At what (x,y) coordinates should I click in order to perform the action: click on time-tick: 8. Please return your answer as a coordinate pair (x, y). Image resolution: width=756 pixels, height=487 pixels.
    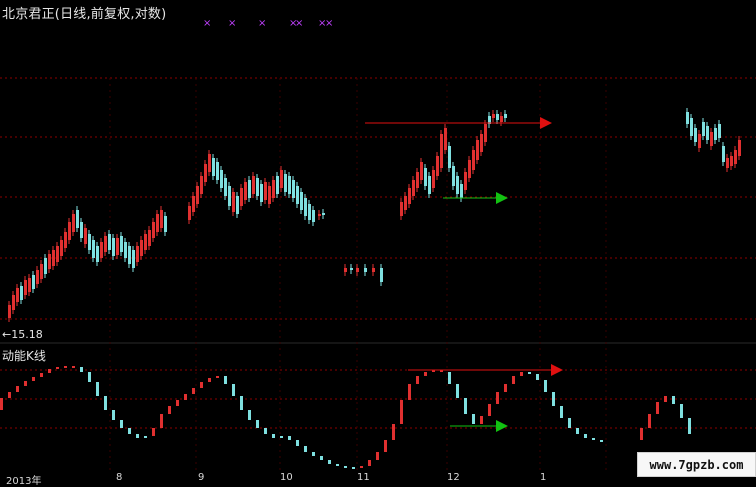
    Looking at the image, I should click on (119, 477).